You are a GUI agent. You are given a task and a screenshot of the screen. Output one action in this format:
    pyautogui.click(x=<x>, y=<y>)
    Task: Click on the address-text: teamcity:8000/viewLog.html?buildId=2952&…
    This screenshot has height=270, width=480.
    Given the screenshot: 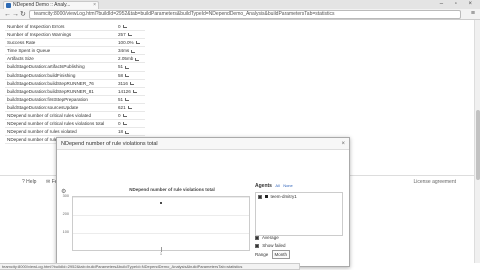 What is the action you would take?
    pyautogui.click(x=184, y=14)
    